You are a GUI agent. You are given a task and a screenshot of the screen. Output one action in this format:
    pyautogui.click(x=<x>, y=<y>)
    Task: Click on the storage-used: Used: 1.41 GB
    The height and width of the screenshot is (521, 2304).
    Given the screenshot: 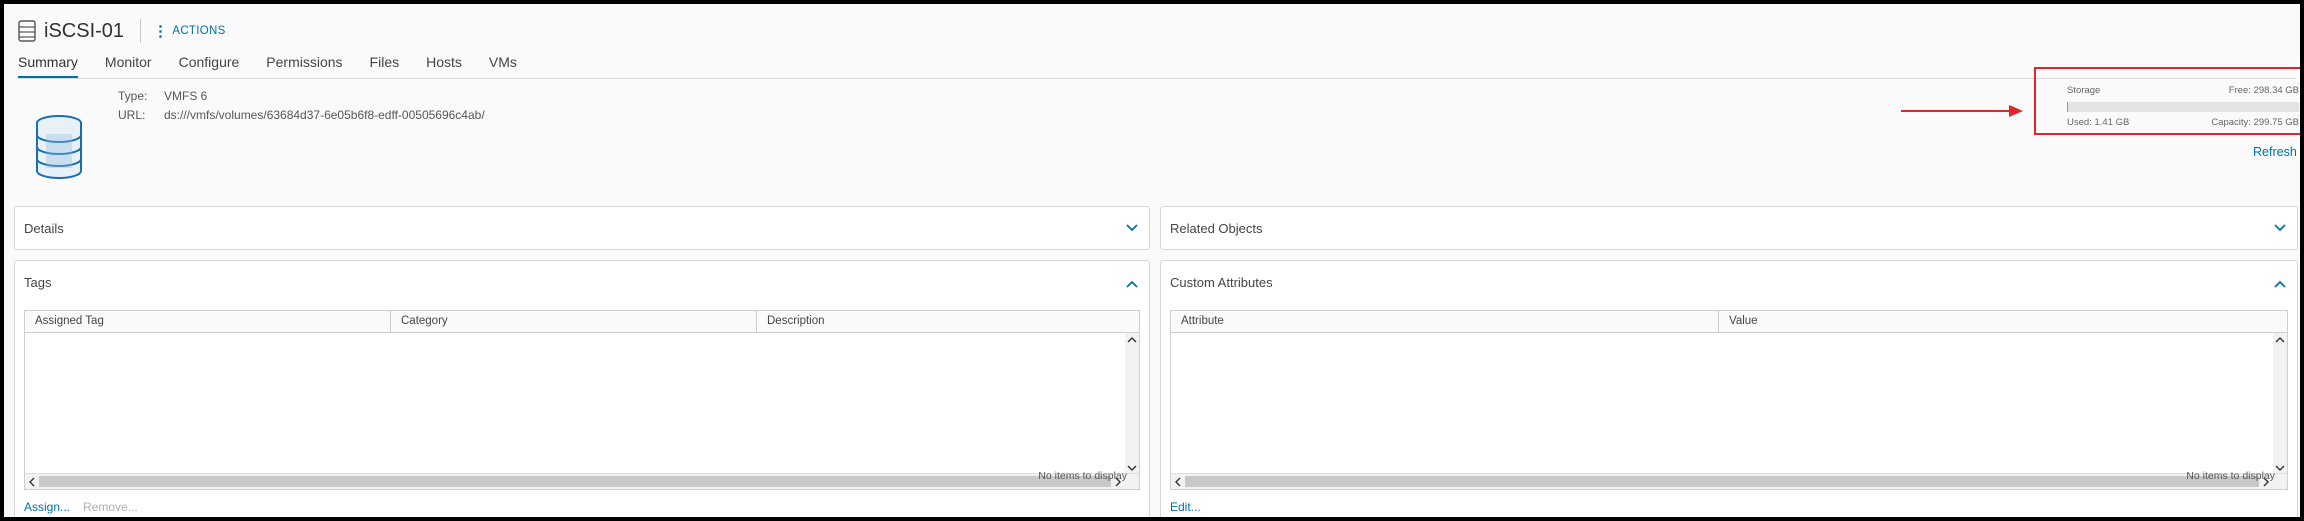 What is the action you would take?
    pyautogui.click(x=2098, y=122)
    